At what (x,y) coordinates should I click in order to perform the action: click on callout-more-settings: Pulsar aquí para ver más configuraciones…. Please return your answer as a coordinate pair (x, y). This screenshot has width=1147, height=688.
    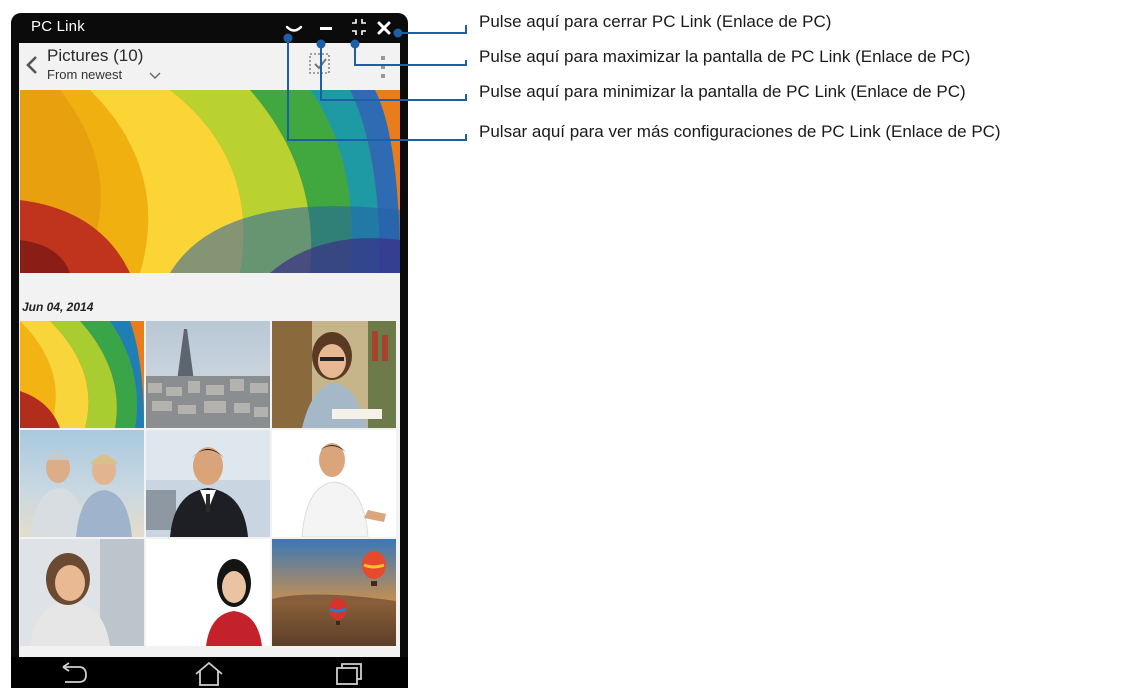
    Looking at the image, I should click on (740, 131).